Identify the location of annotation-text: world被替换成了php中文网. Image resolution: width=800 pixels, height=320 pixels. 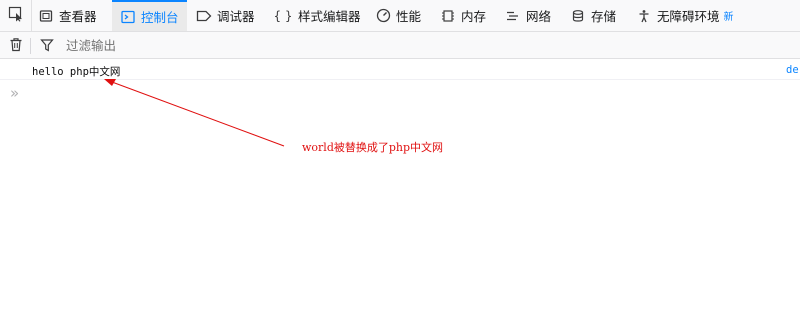
(373, 147).